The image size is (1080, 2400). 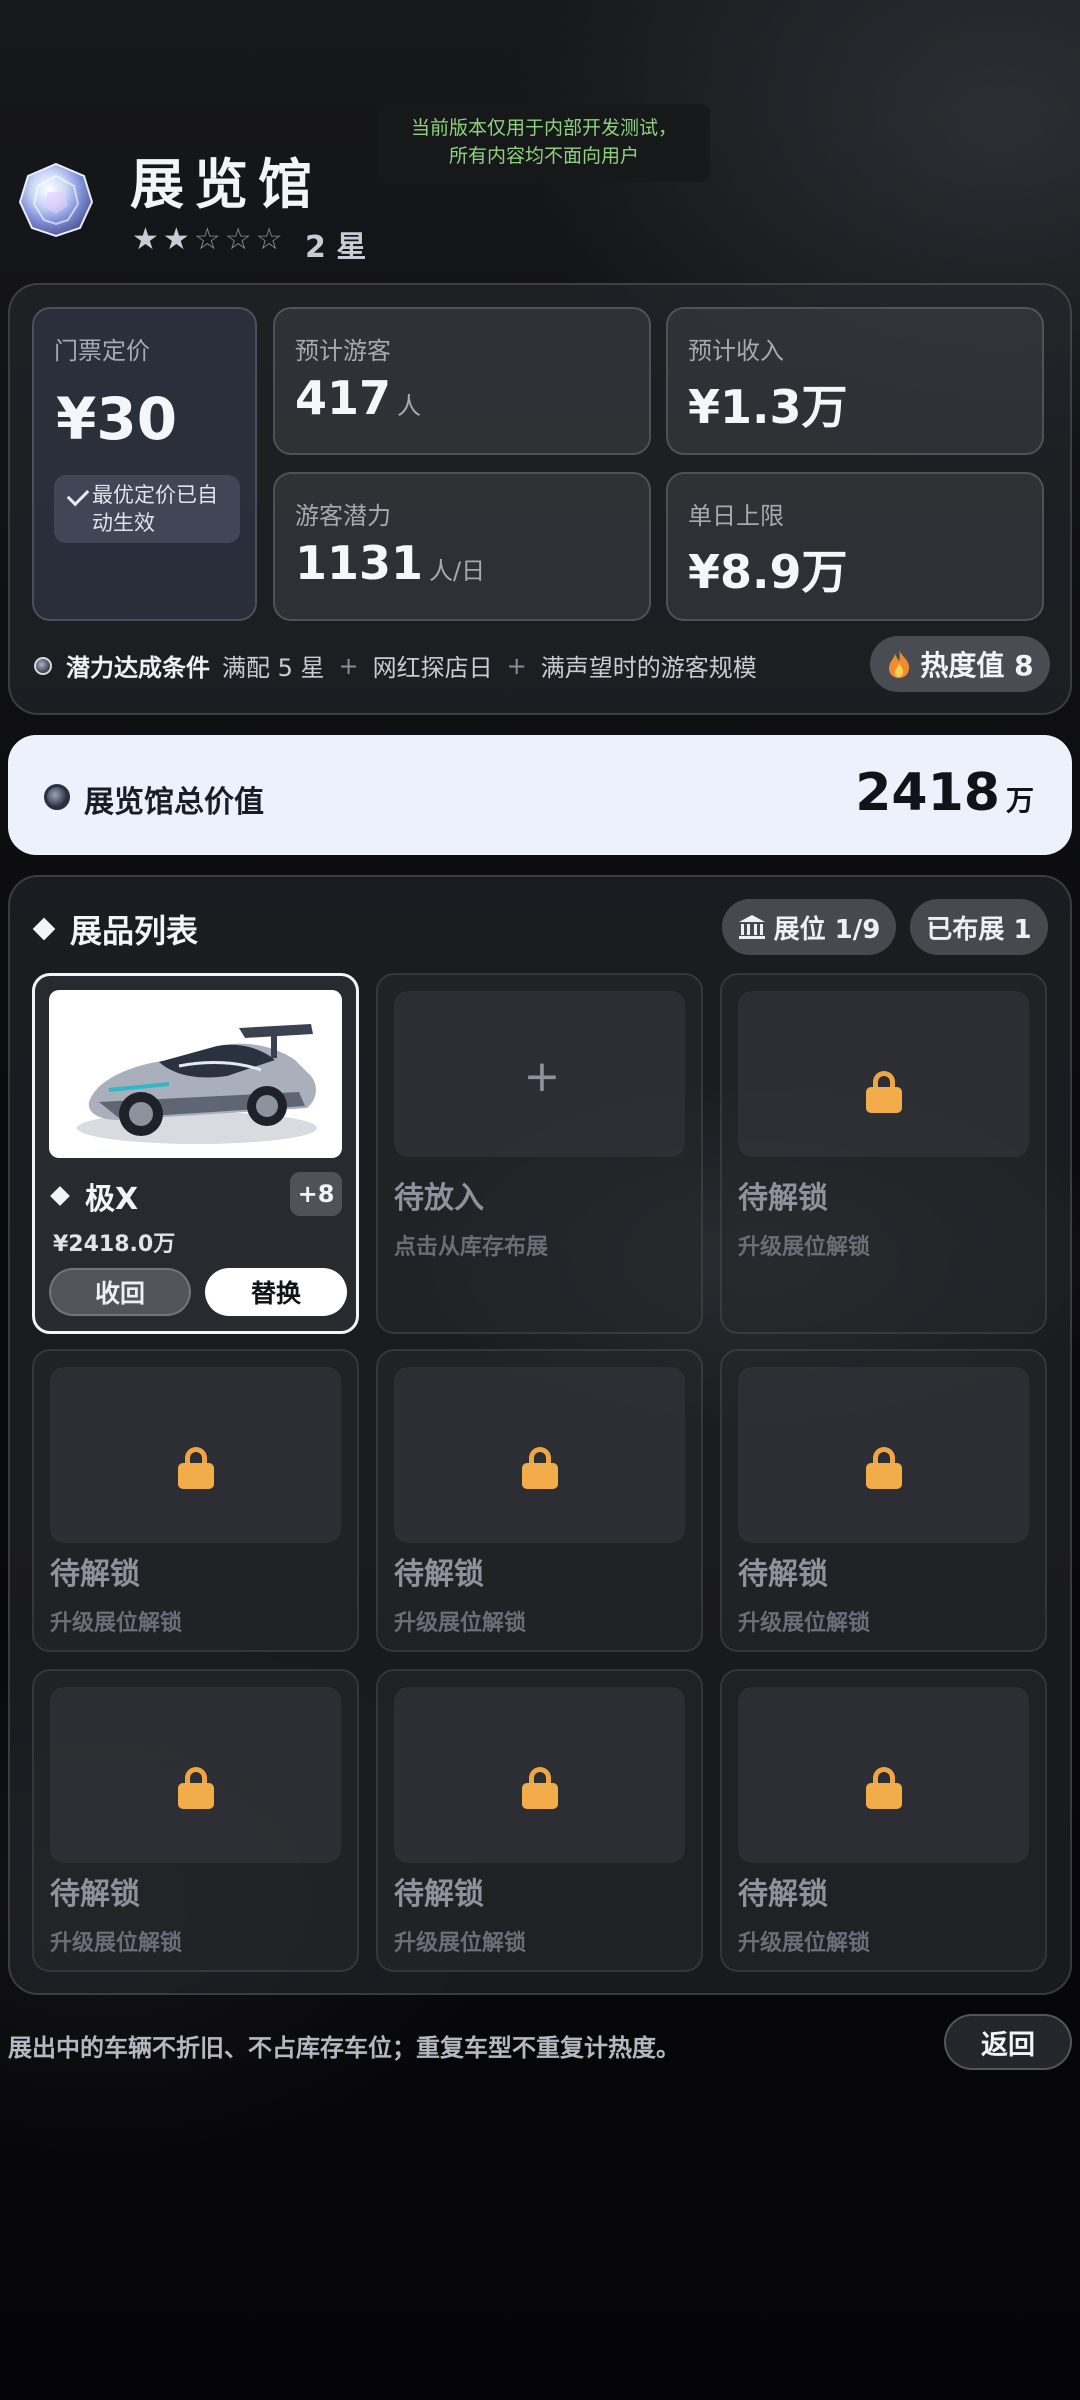 I want to click on replace-button: 替换, so click(x=276, y=1292).